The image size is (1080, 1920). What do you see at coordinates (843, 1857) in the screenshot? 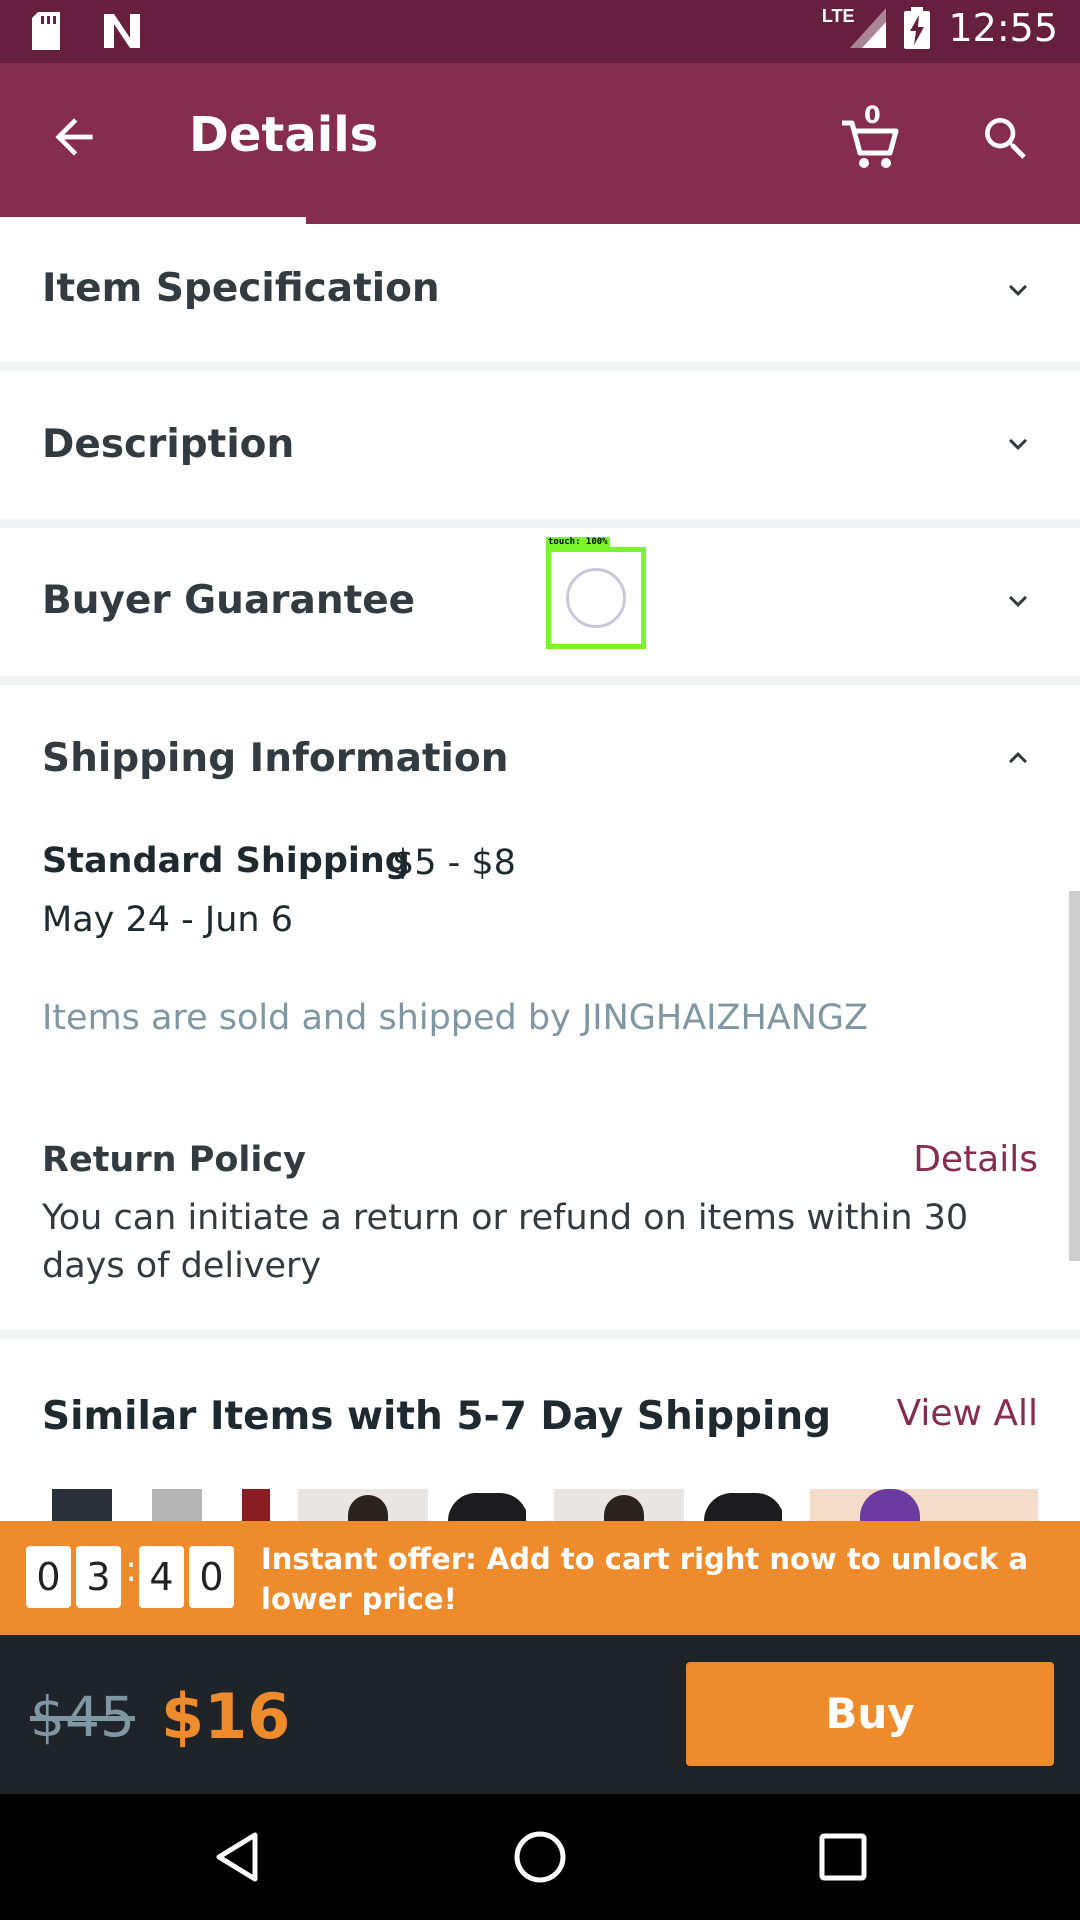
I see `recents-square-icon` at bounding box center [843, 1857].